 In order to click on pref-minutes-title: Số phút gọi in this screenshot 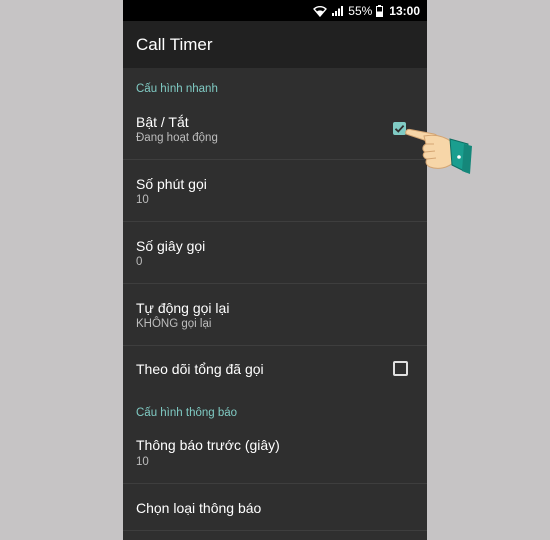, I will do `click(171, 184)`.